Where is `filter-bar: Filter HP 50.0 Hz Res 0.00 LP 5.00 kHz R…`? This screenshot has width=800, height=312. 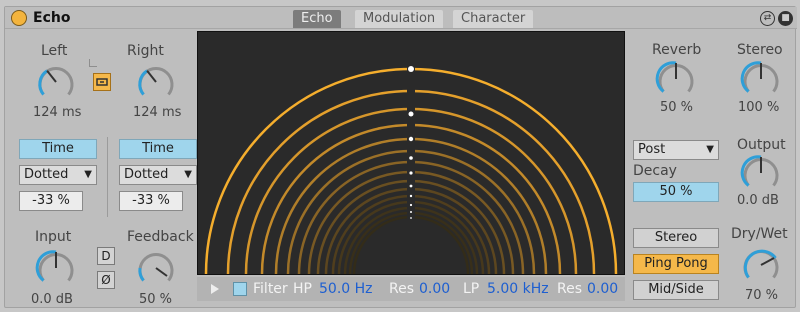 filter-bar: Filter HP 50.0 Hz Res 0.00 LP 5.00 kHz R… is located at coordinates (411, 289).